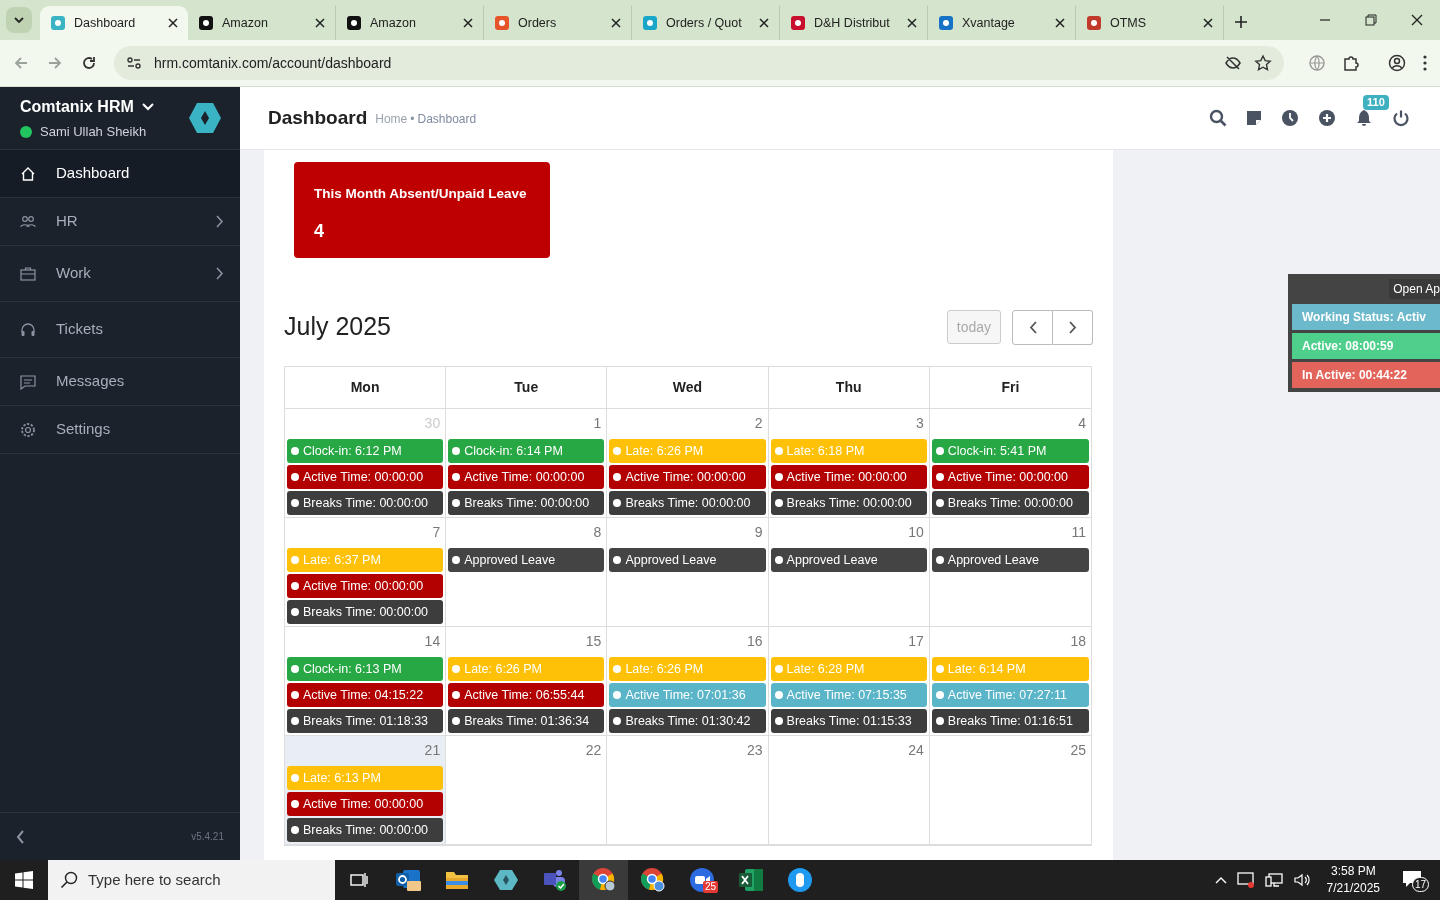  I want to click on sticky-note-icon, so click(1254, 118).